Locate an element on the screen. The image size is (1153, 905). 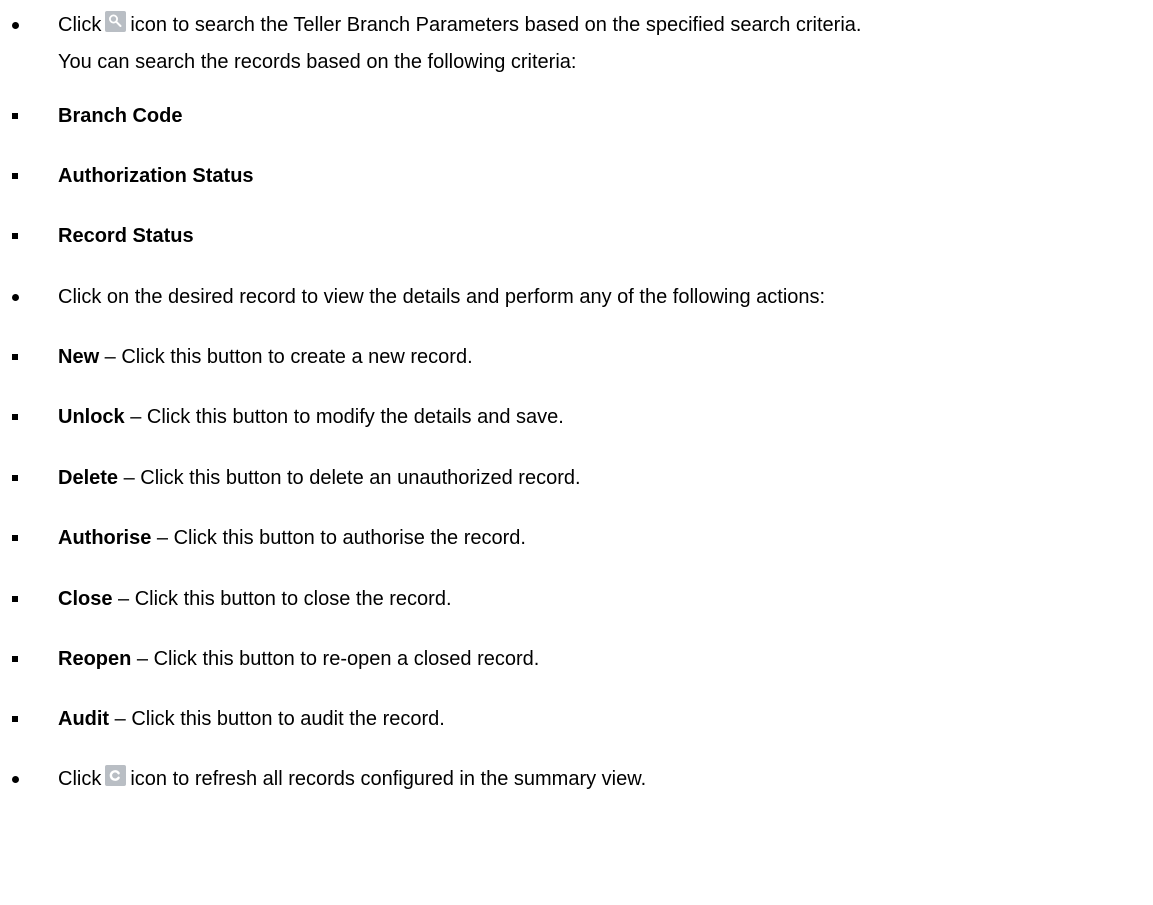
action-name: Unlock is located at coordinates (91, 417).